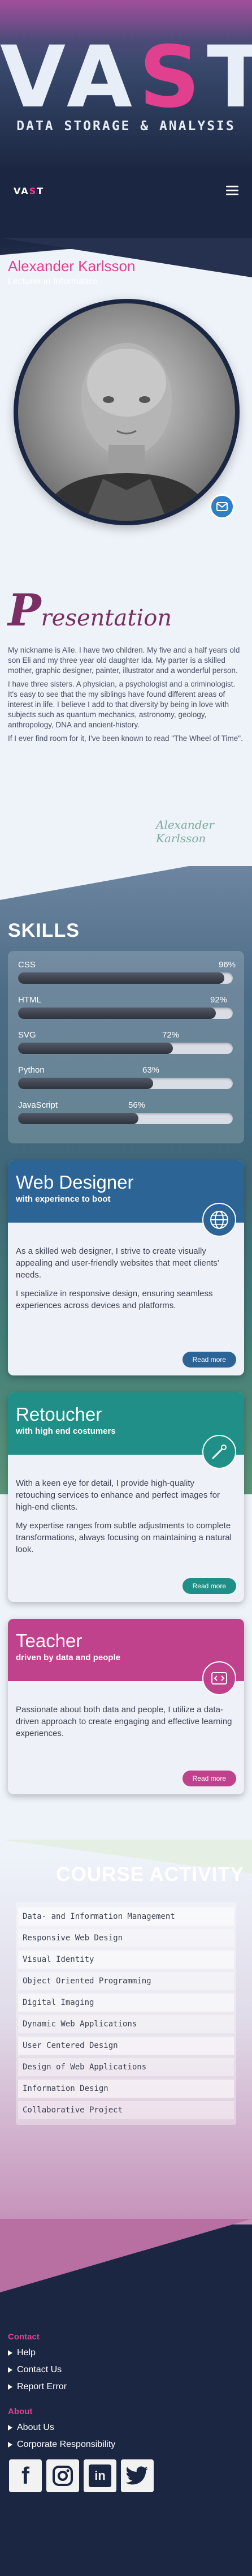  I want to click on hamburger-icon, so click(232, 191).